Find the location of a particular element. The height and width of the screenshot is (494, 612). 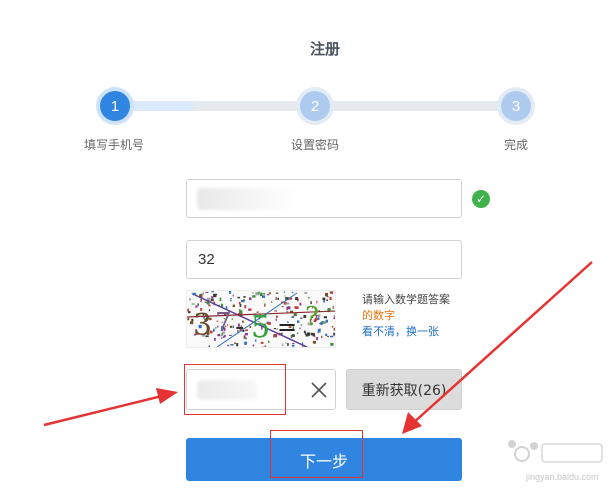

phone-input is located at coordinates (324, 198).